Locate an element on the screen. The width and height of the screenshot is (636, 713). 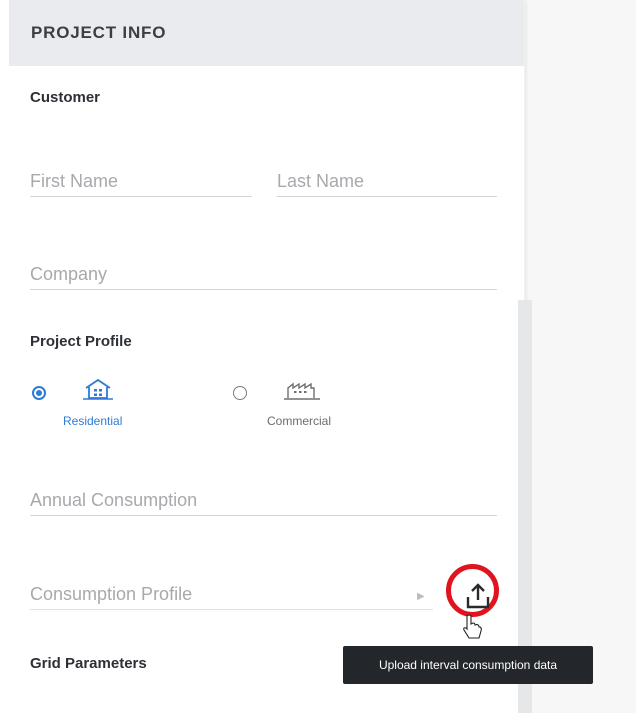
consumption-profile-field: Consumption Profile ▶ is located at coordinates (231, 594).